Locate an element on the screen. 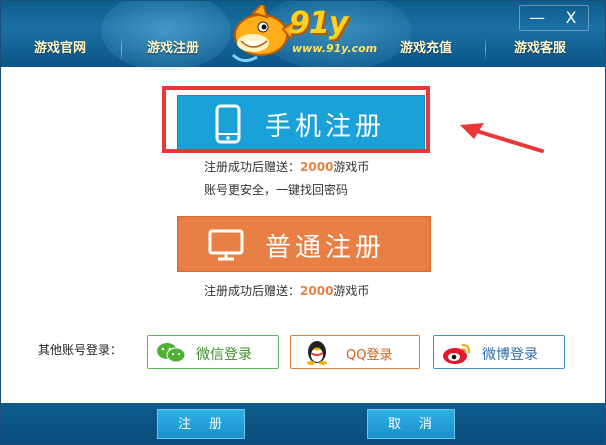 This screenshot has height=445, width=606. weibo-login-label: 微博登录 is located at coordinates (510, 355).